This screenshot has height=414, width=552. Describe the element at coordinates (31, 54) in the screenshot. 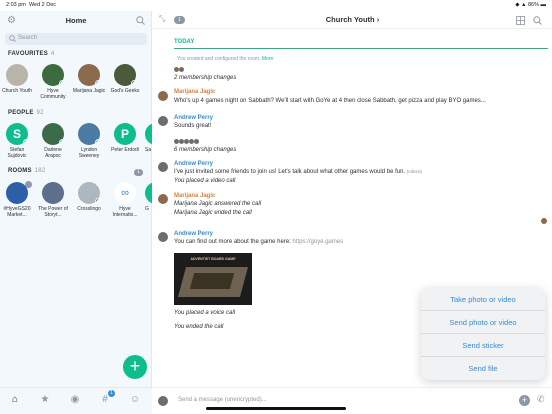

I see `favourites-header: FAVOURITES 4` at that location.